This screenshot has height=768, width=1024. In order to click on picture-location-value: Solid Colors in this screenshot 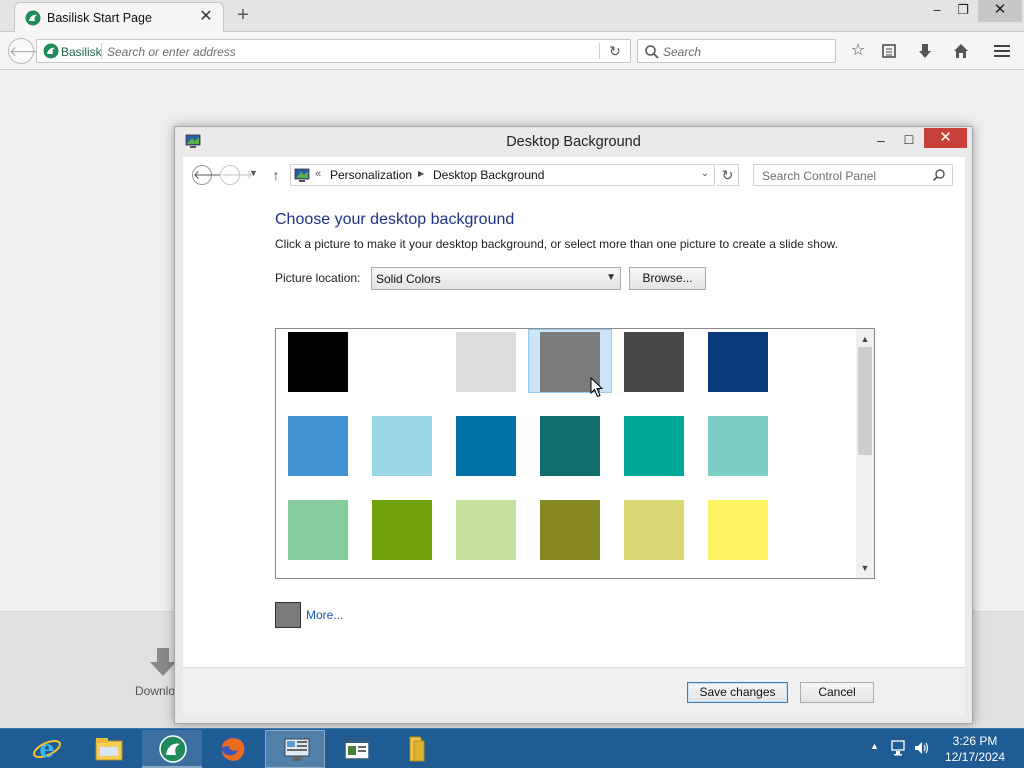, I will do `click(408, 279)`.